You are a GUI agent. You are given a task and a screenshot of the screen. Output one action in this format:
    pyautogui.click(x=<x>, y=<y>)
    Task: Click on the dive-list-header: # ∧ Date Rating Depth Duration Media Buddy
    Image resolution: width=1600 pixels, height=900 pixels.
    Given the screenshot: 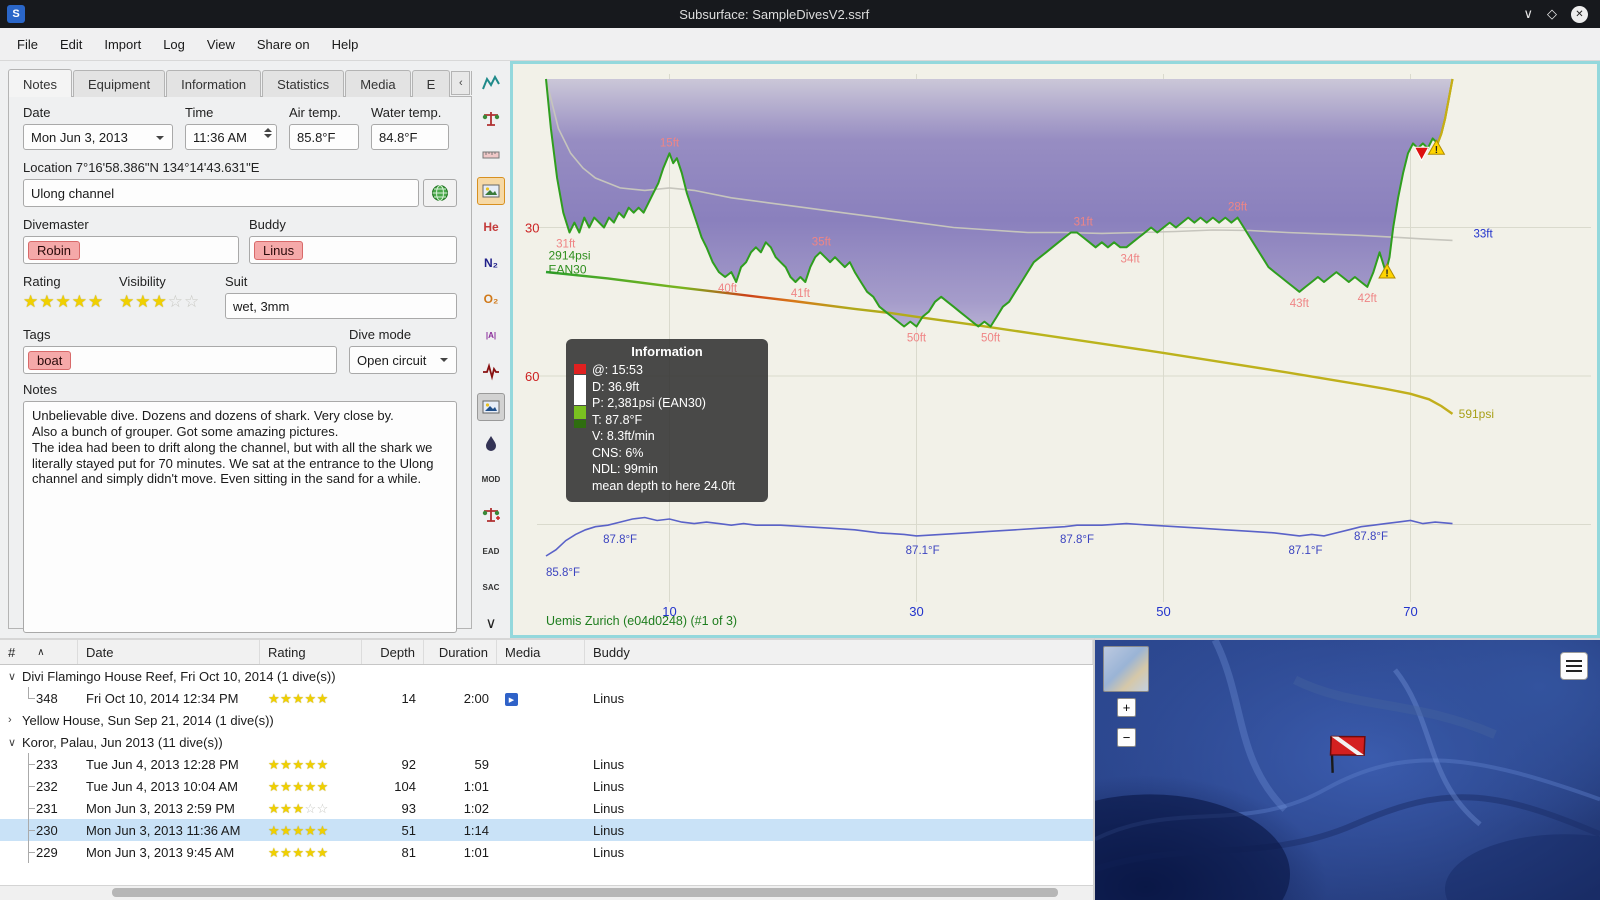 What is the action you would take?
    pyautogui.click(x=546, y=652)
    